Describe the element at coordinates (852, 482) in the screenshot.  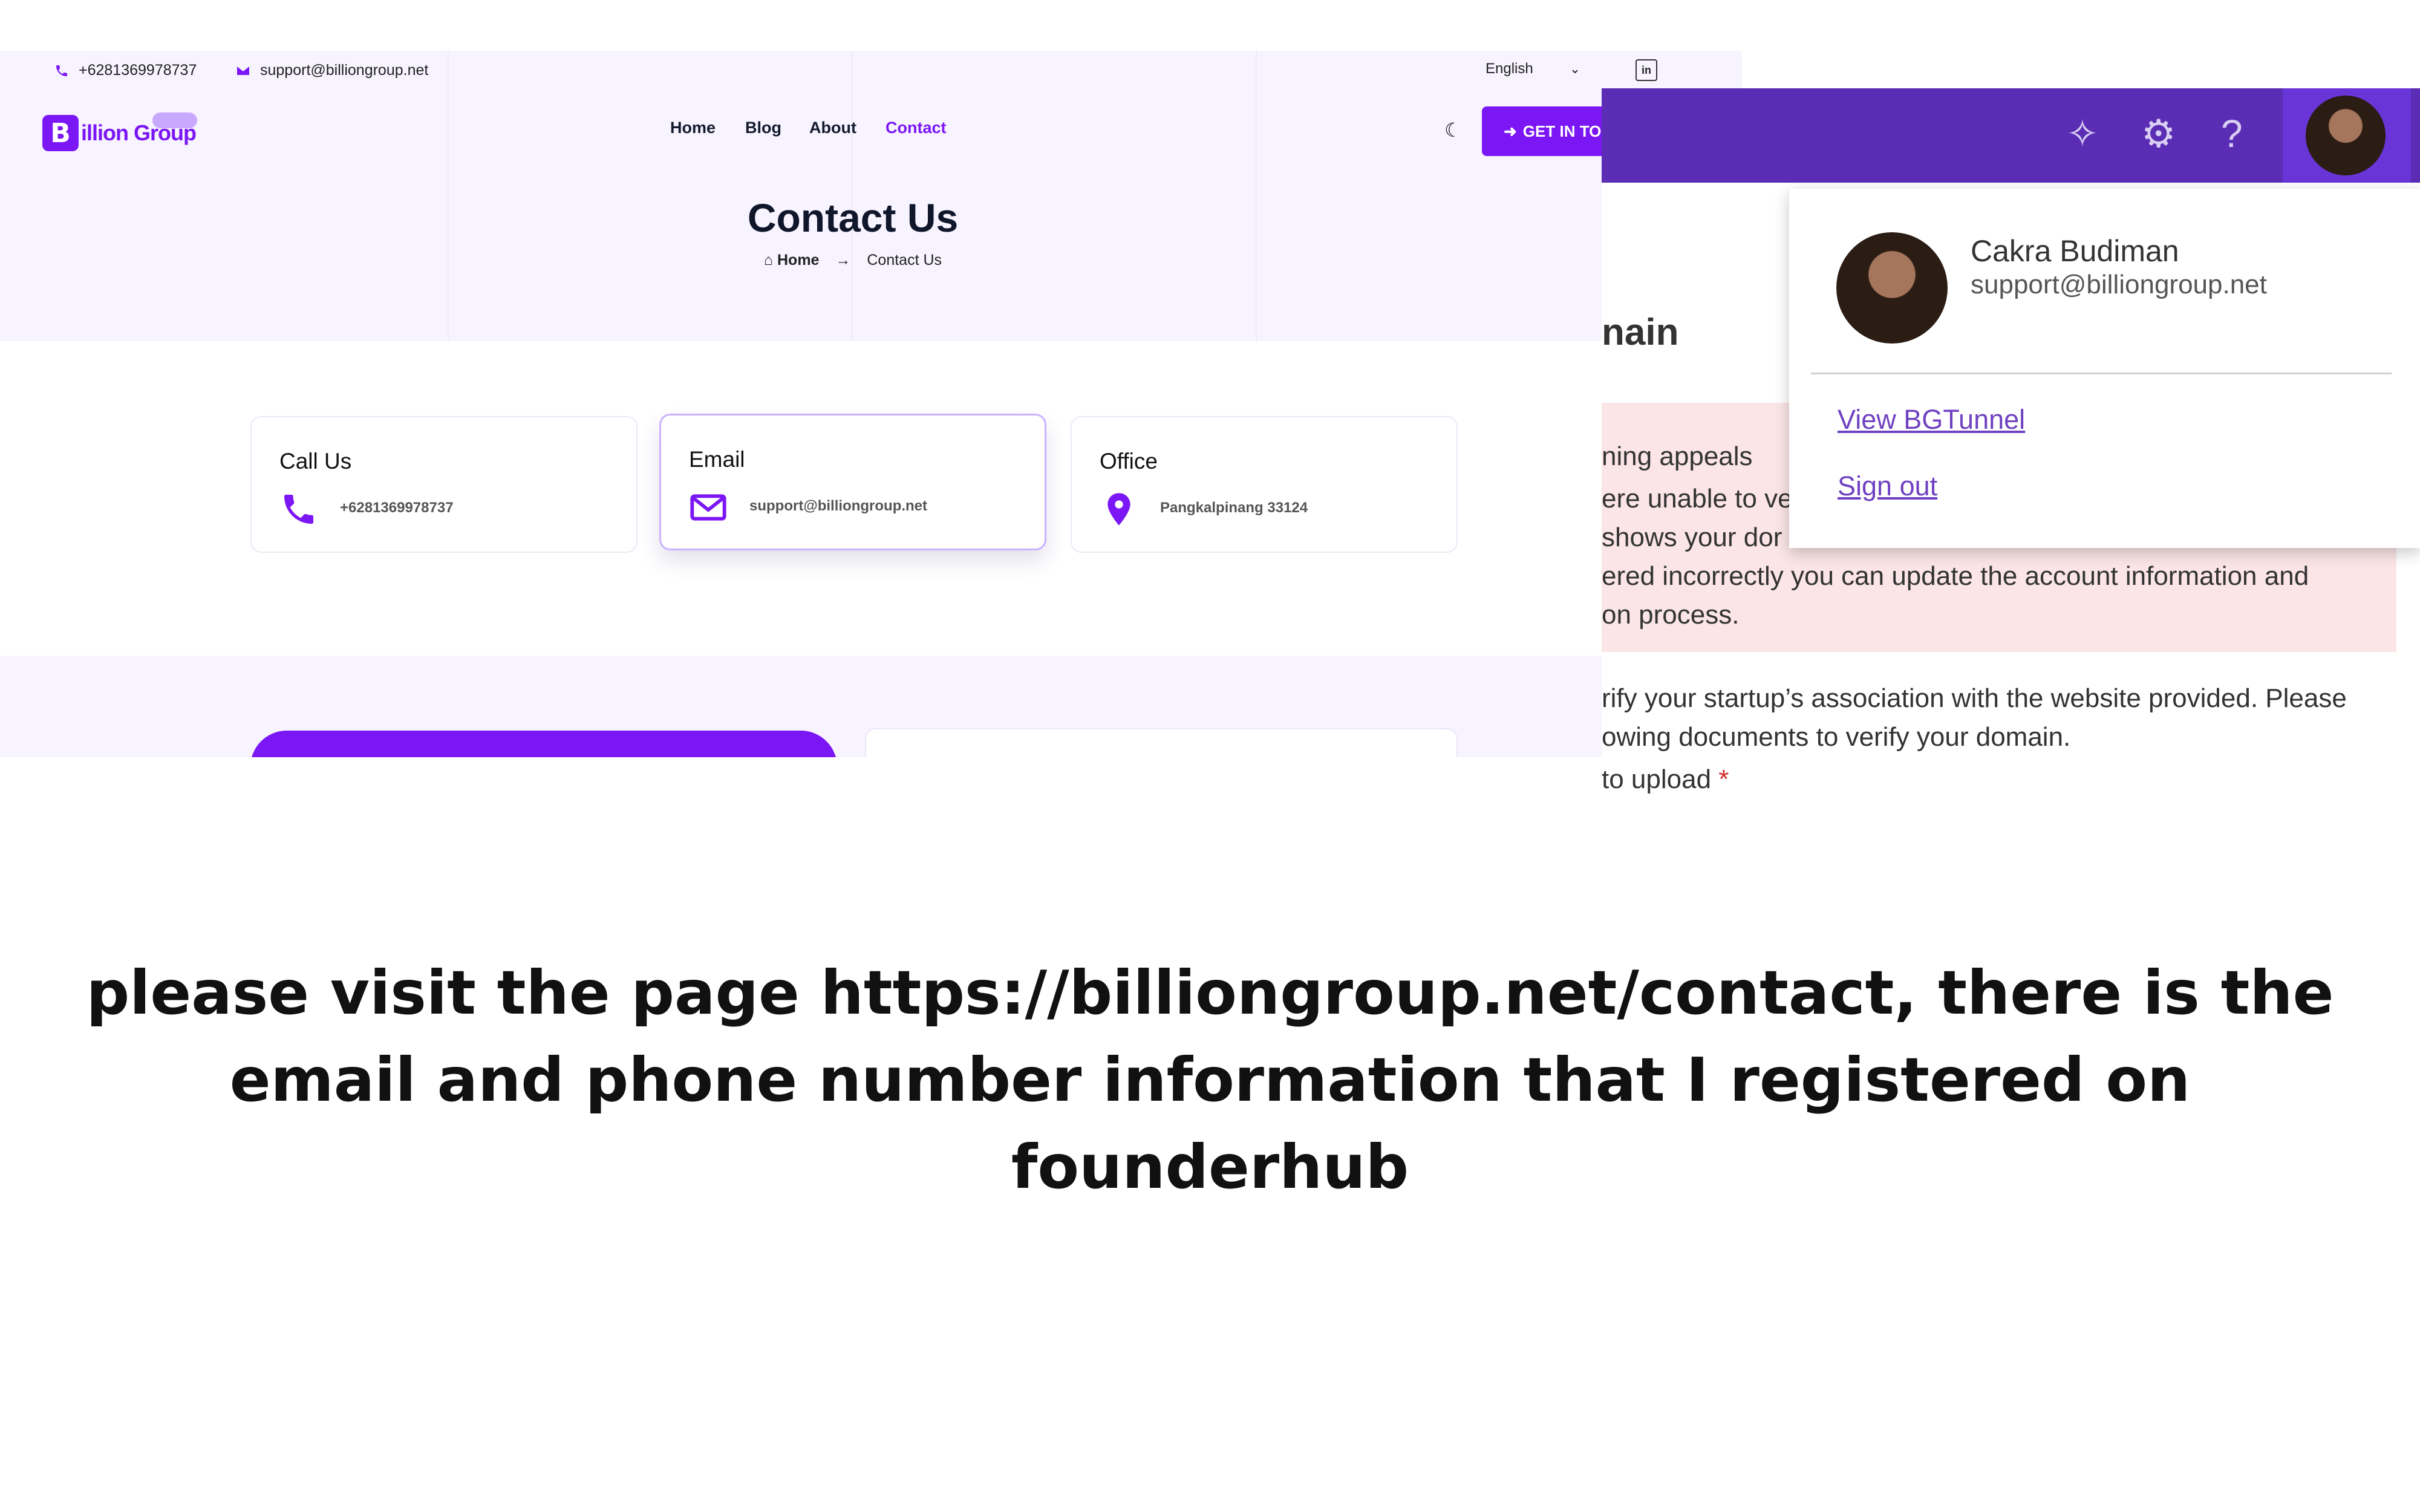
I see `contact-card-email: Email support@billiongroup.net` at that location.